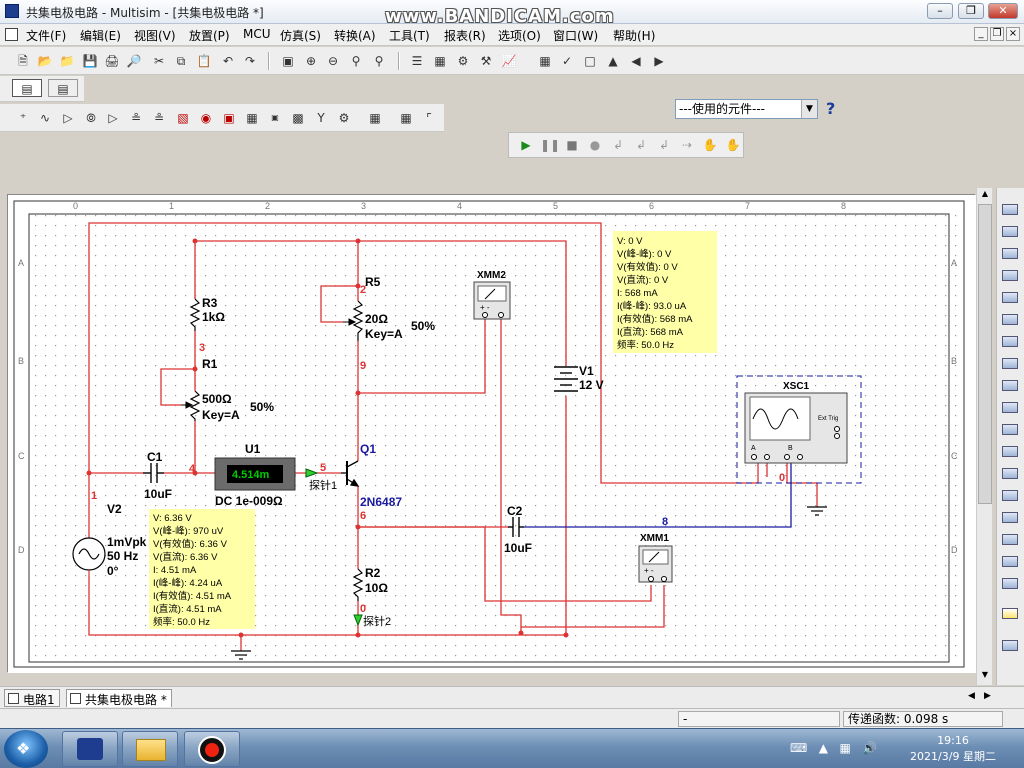 This screenshot has width=1024, height=768. What do you see at coordinates (595, 145) in the screenshot?
I see `breakpoint-icon: ●` at bounding box center [595, 145].